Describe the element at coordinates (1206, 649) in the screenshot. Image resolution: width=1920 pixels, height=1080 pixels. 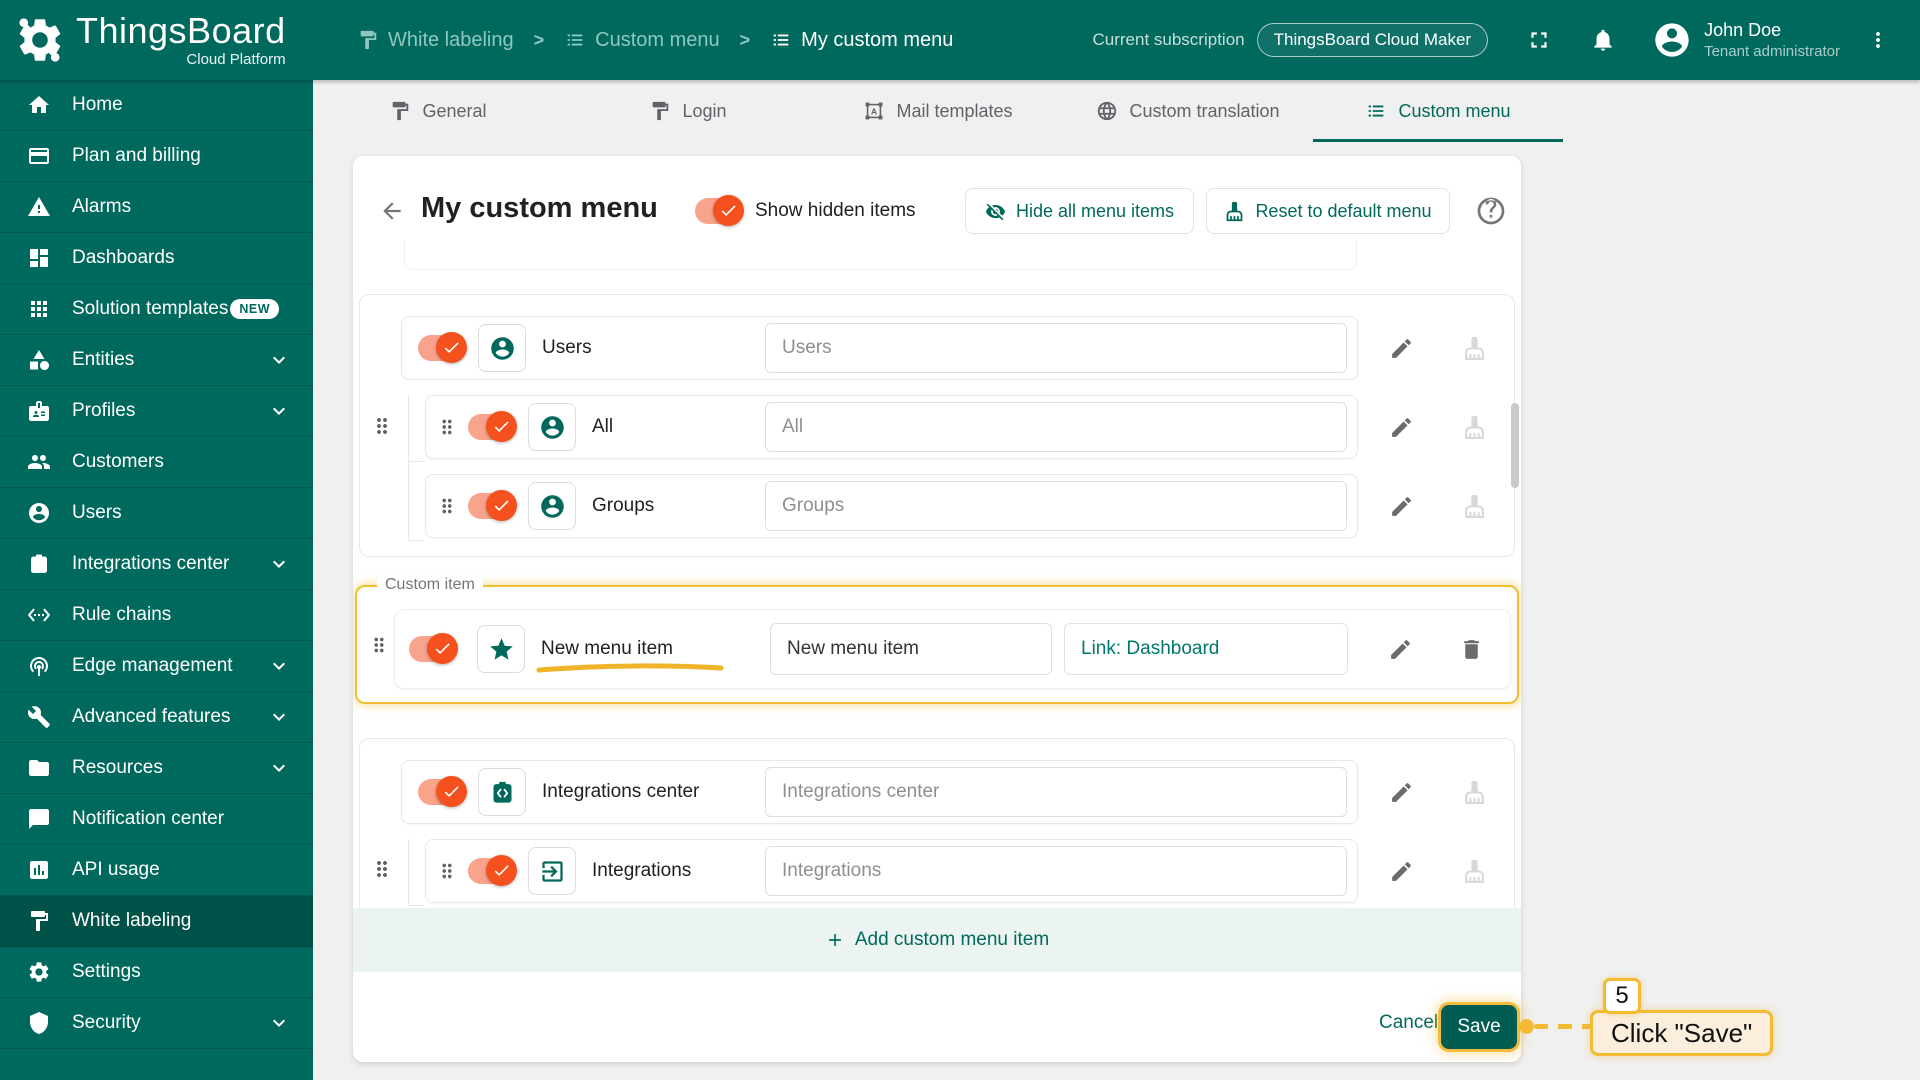
I see `menu-item-link-input` at that location.